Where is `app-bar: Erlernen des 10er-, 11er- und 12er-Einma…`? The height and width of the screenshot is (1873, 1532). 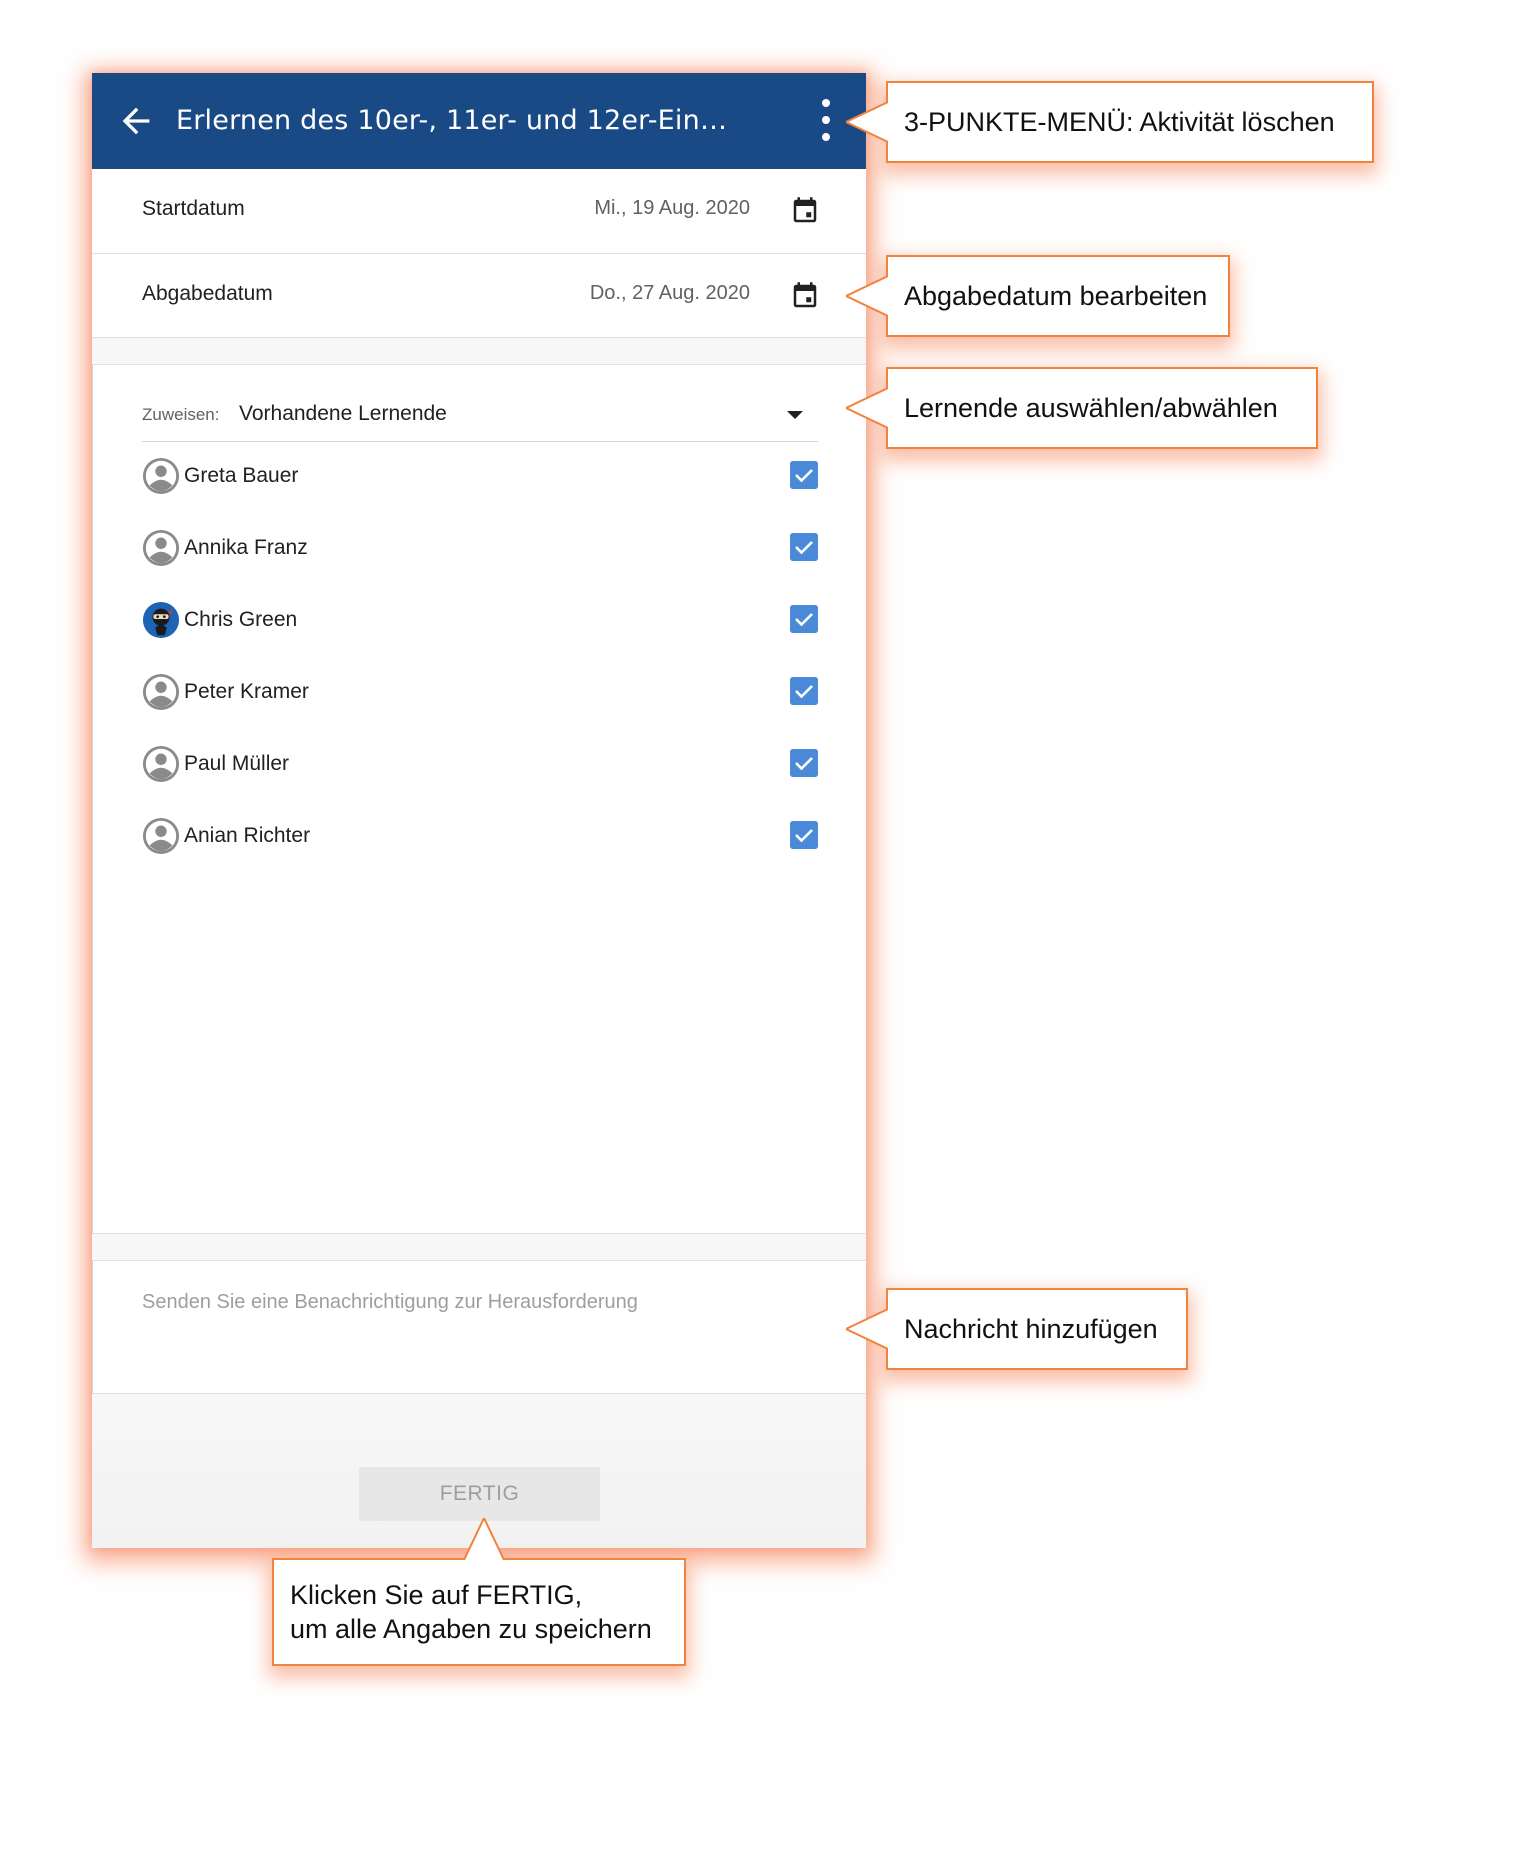
app-bar: Erlernen des 10er-, 11er- und 12er-Einma… is located at coordinates (479, 121).